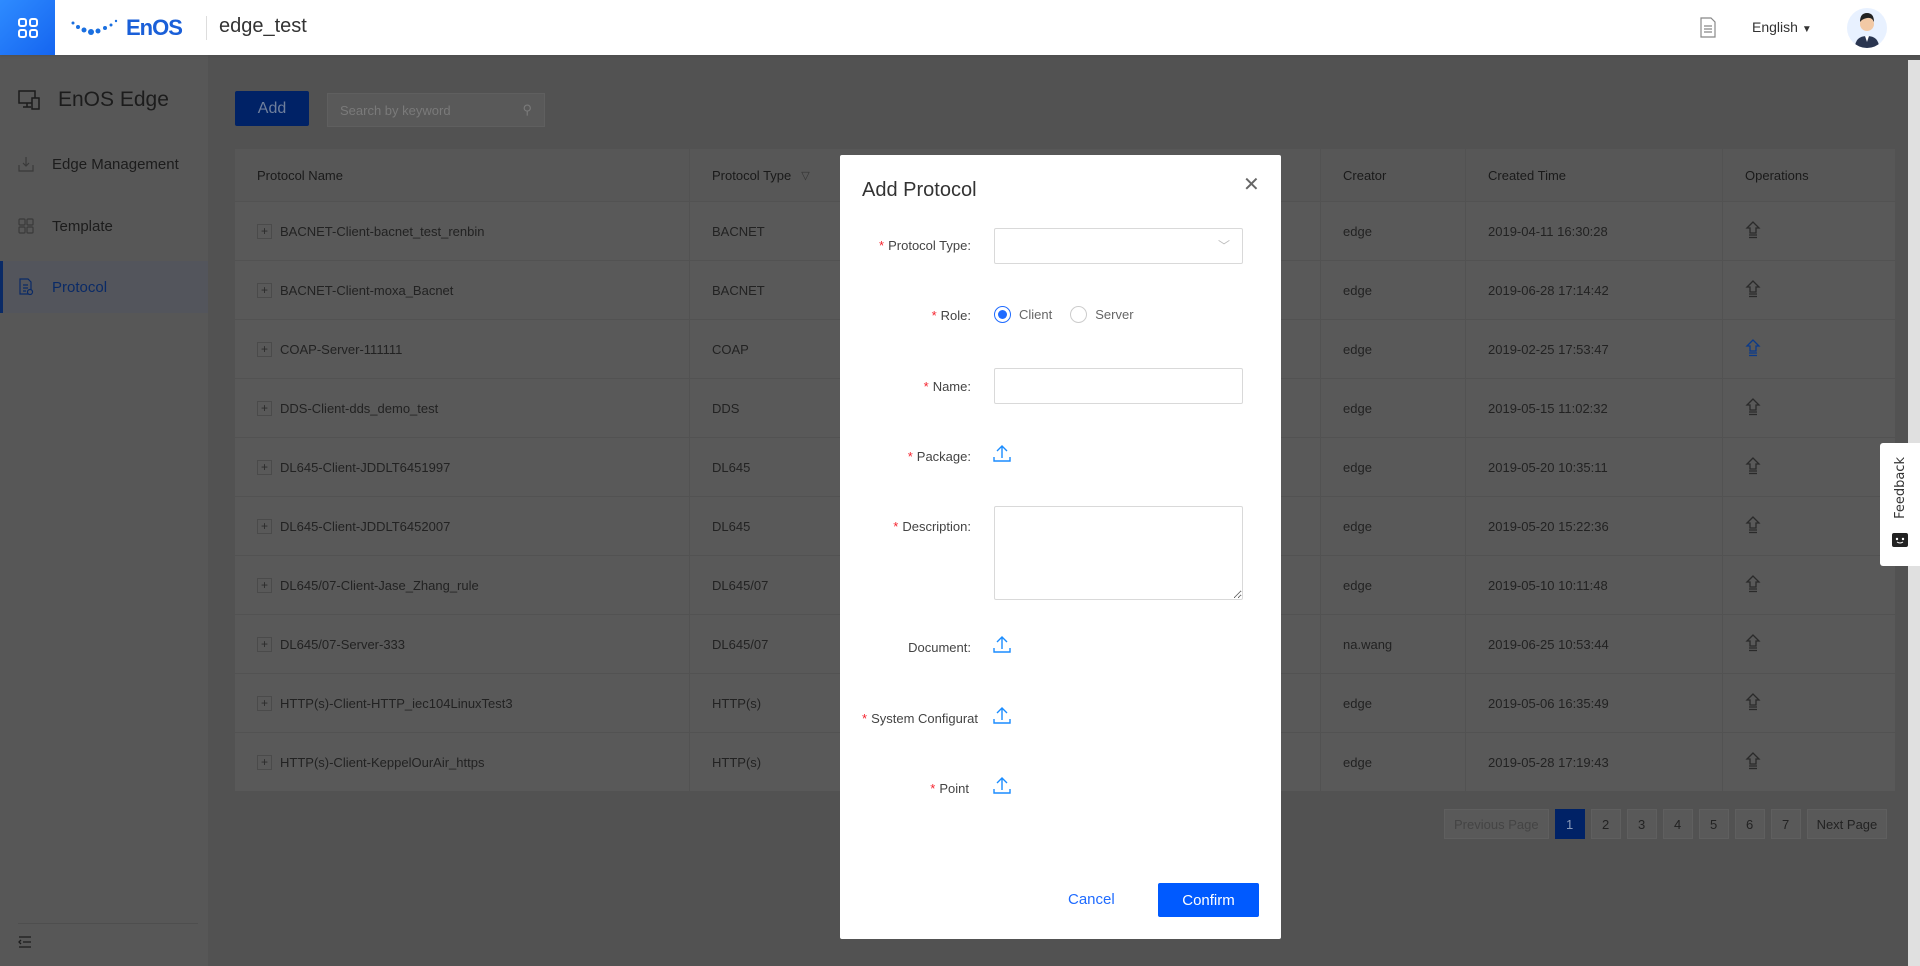  I want to click on description-label: * Description:, so click(932, 526).